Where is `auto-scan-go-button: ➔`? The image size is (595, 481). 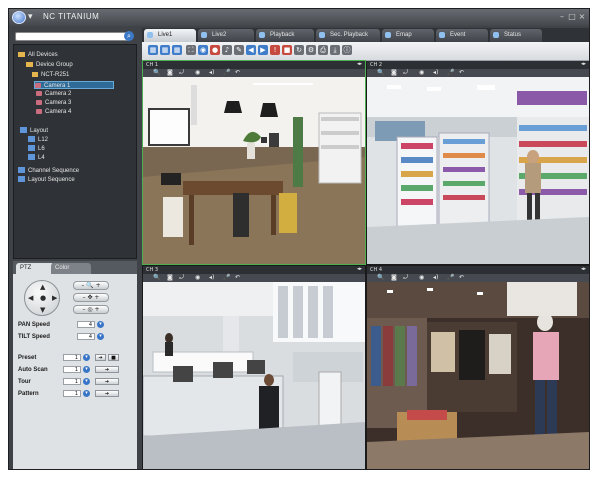
auto-scan-go-button: ➔ is located at coordinates (107, 369).